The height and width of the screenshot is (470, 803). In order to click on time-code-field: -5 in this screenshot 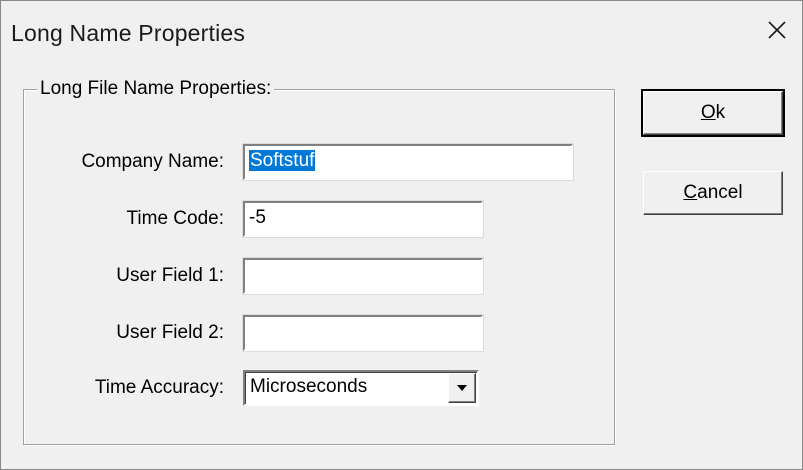, I will do `click(363, 219)`.